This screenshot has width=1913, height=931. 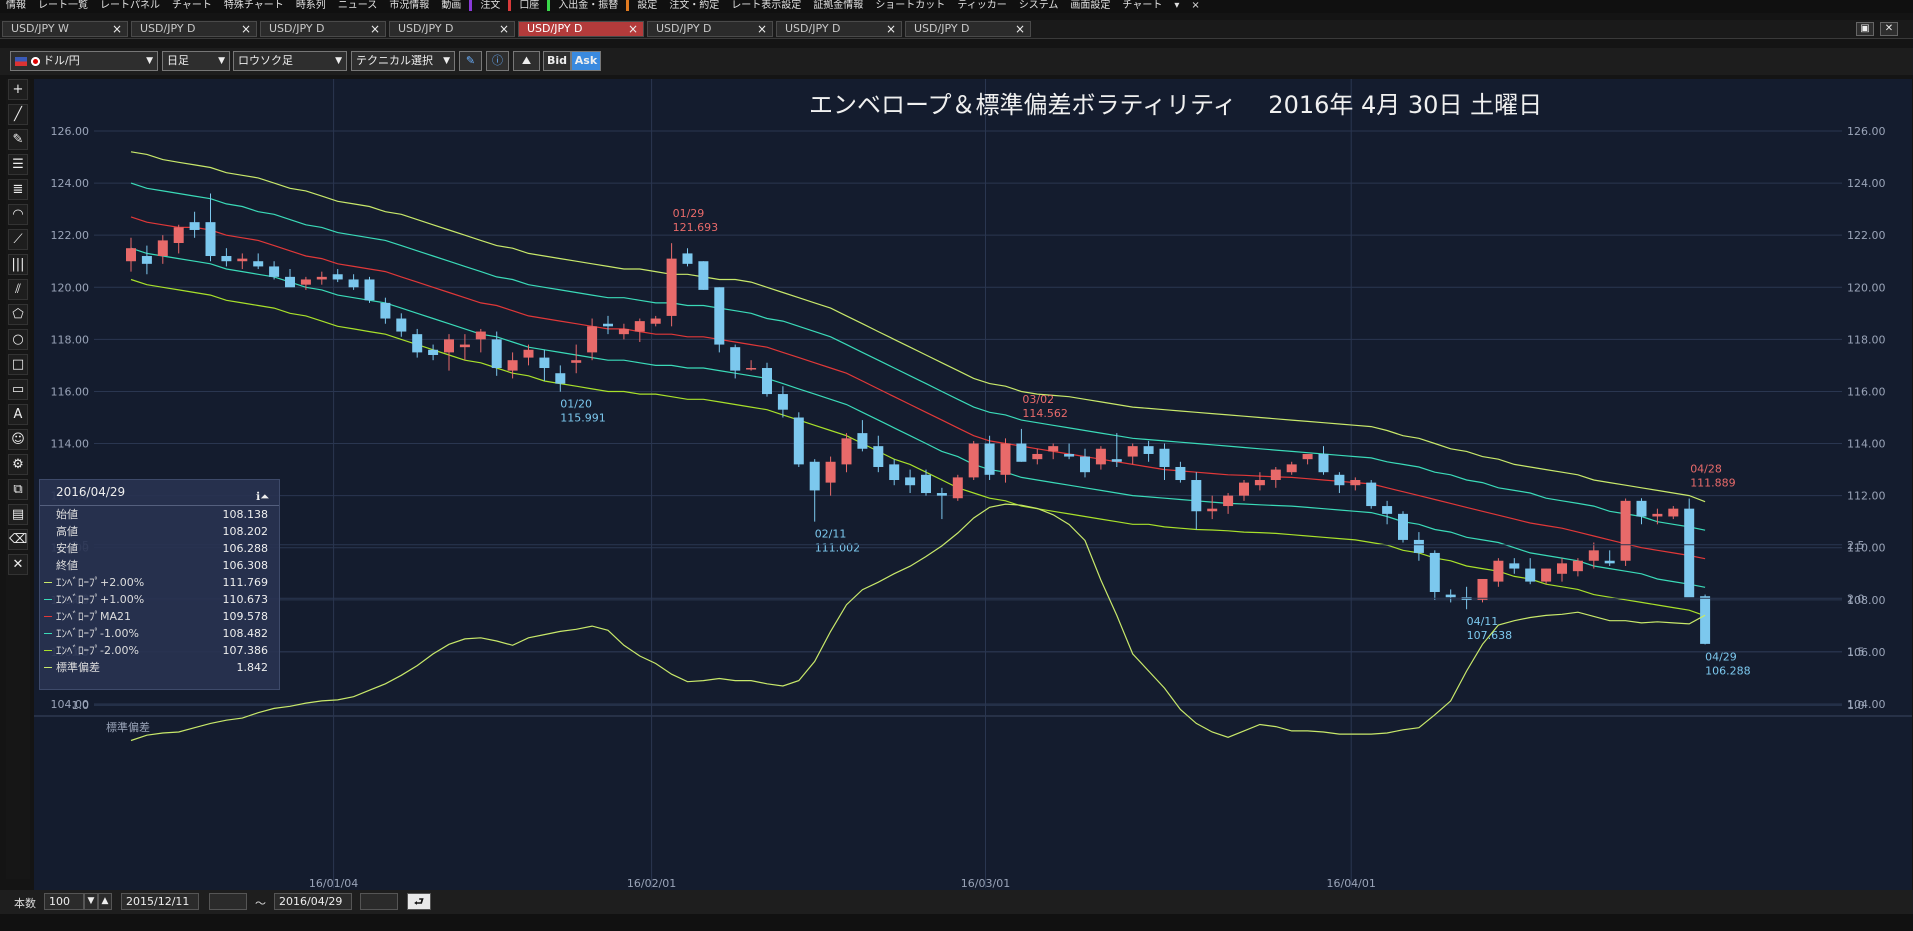 What do you see at coordinates (311, 5) in the screenshot?
I see `menu-item: 時系列` at bounding box center [311, 5].